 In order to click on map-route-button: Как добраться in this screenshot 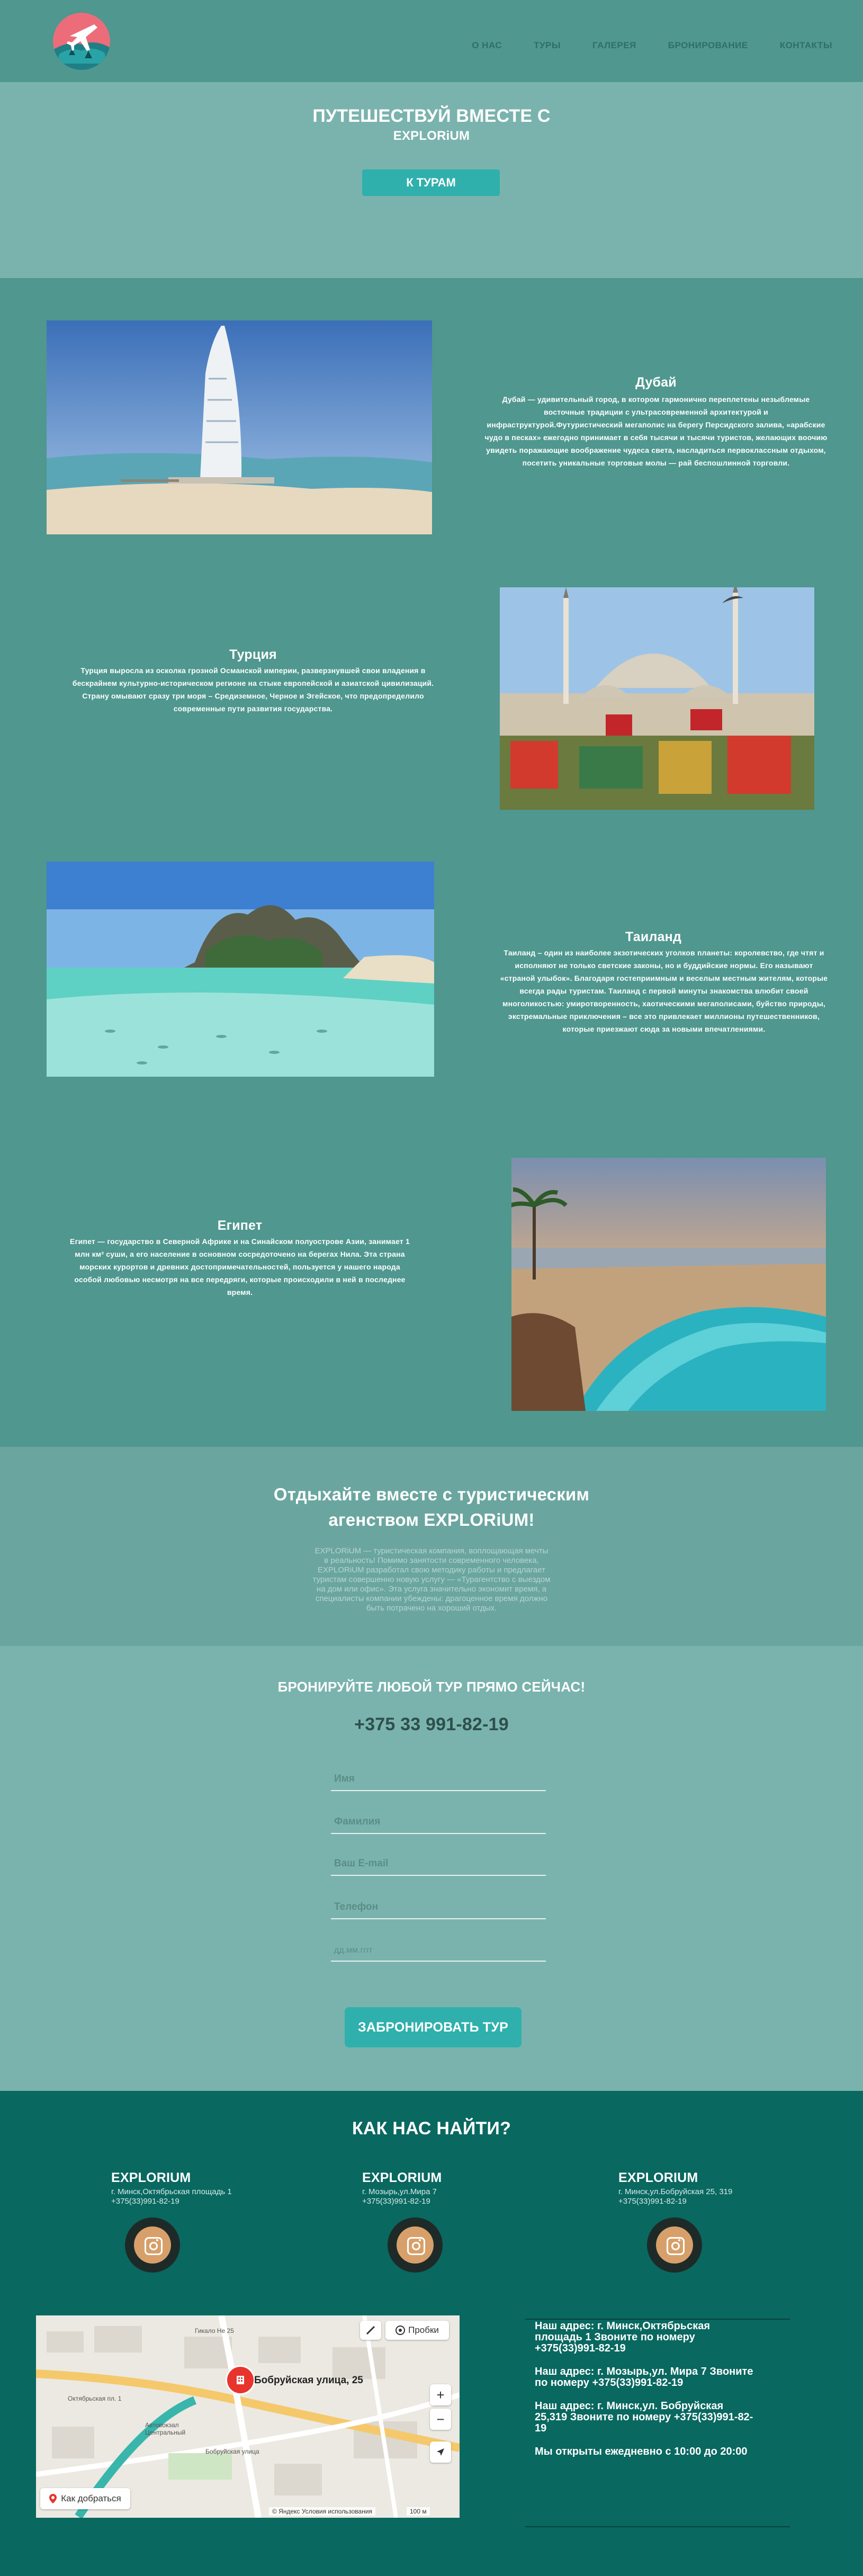, I will do `click(85, 2498)`.